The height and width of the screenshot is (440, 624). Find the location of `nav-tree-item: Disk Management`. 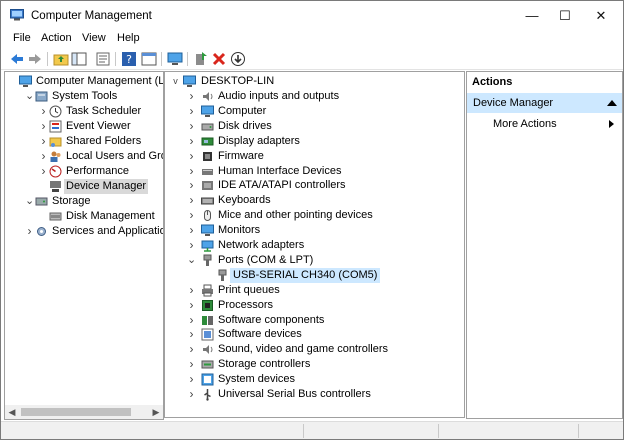

nav-tree-item: Disk Management is located at coordinates (84, 216).